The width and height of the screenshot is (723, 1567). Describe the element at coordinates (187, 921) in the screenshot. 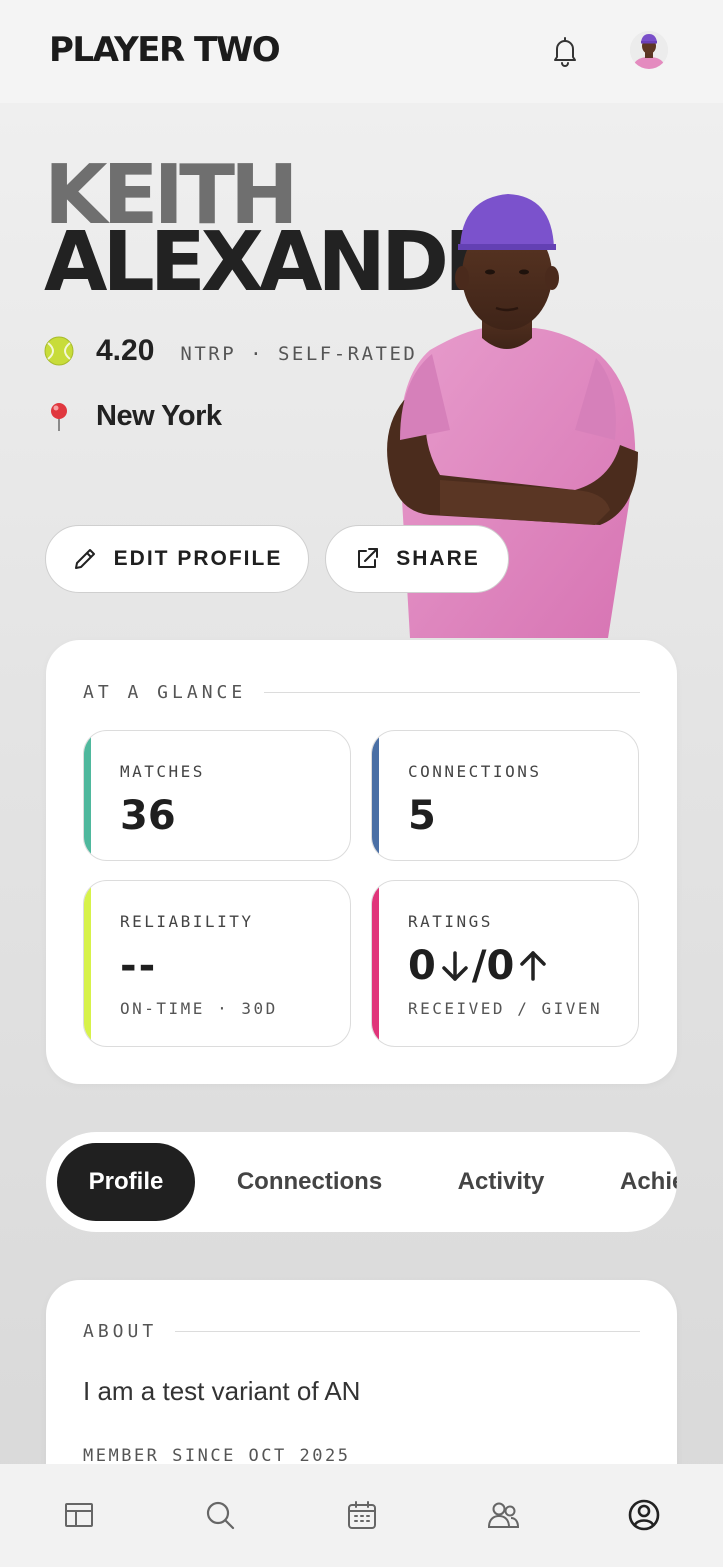

I see `stat-label: RELIABILITY` at that location.